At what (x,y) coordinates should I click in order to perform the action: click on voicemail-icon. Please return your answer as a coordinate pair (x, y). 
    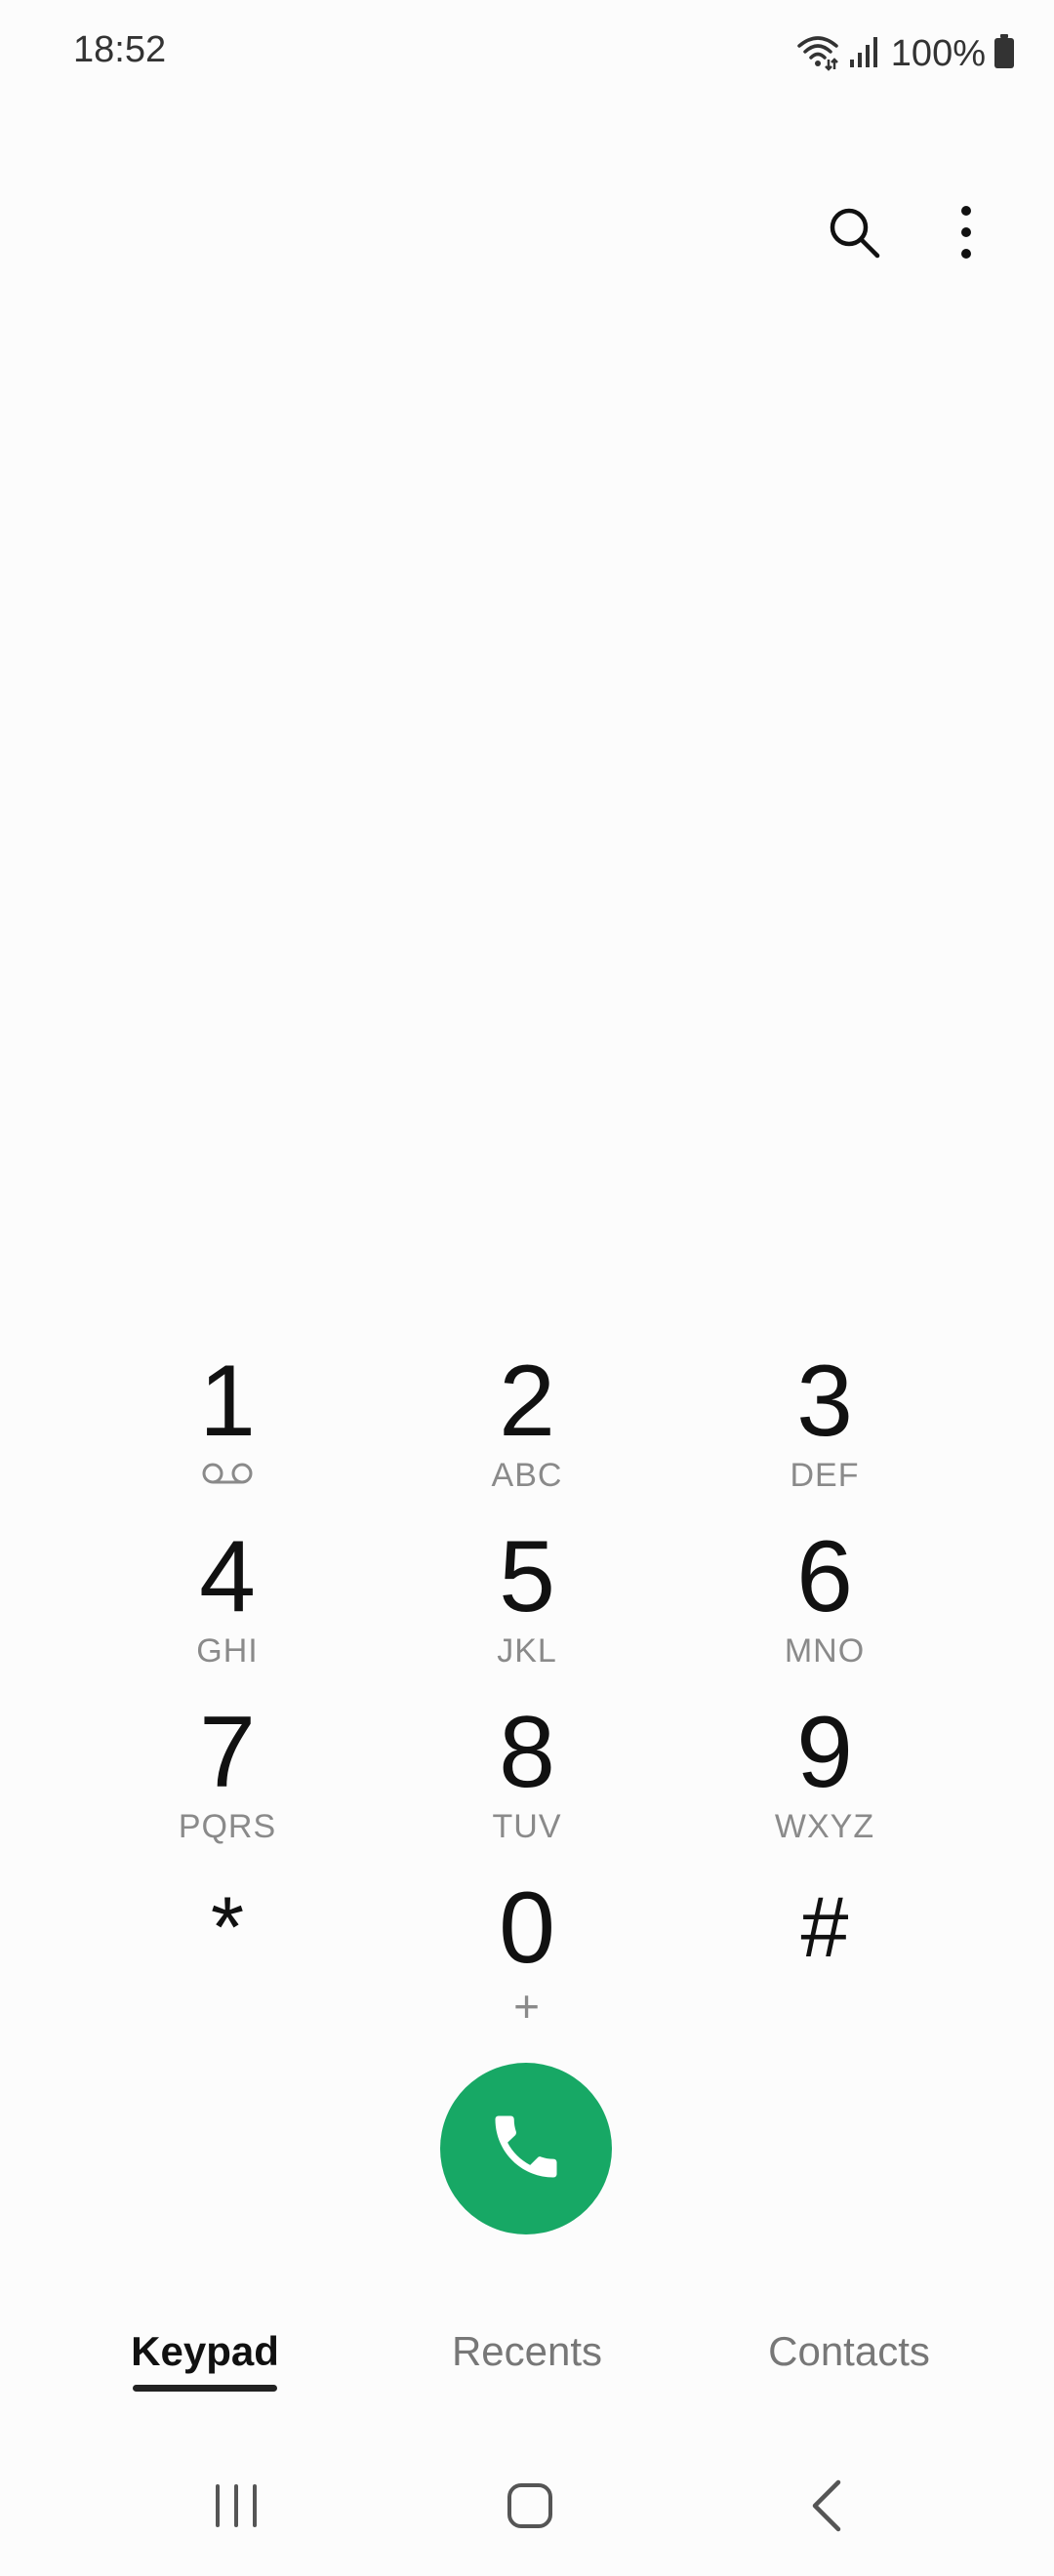
    Looking at the image, I should click on (228, 1476).